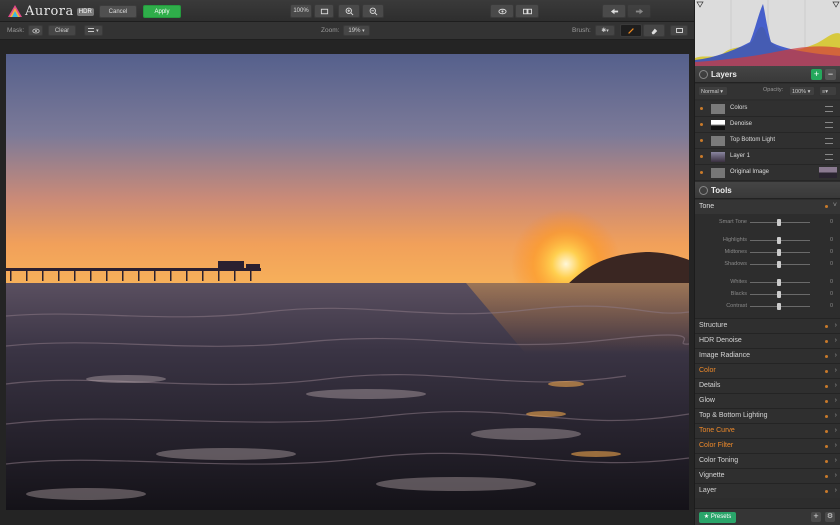 This screenshot has height=525, width=840. I want to click on tool-section-color-filter: Color Filter ›, so click(767, 445).